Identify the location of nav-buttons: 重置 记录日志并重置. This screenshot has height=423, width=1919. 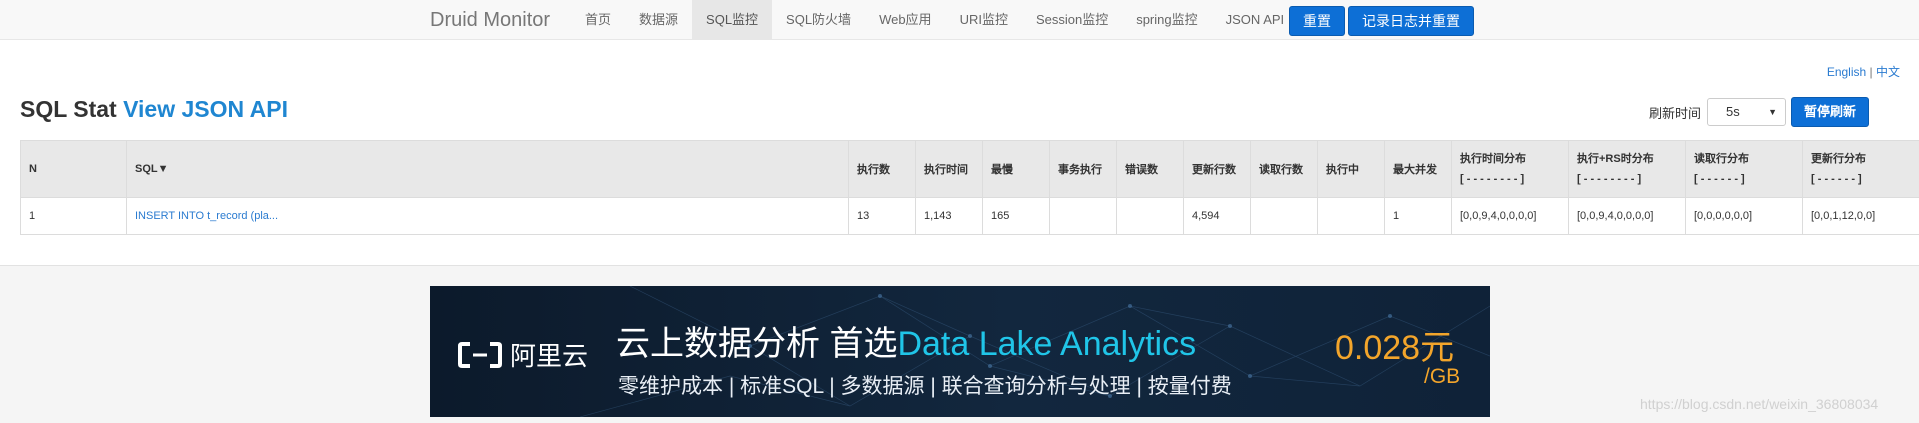
(1381, 21).